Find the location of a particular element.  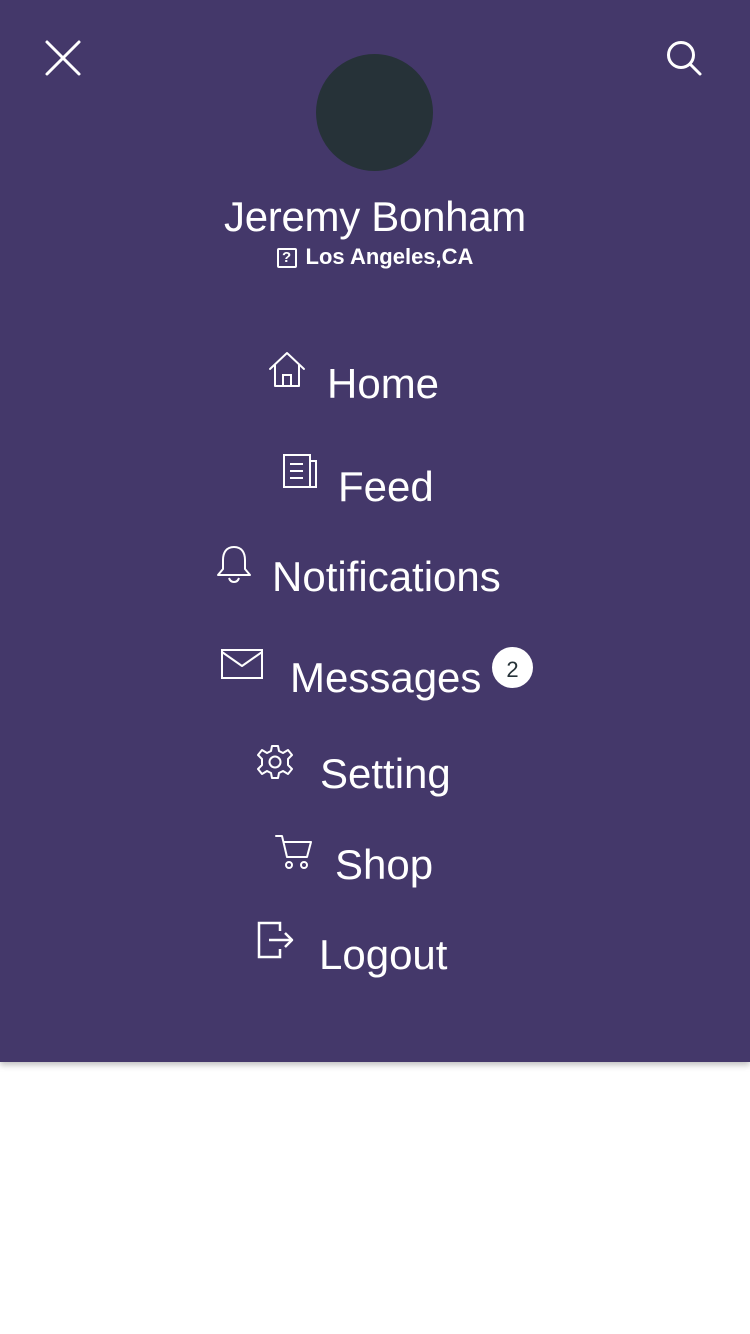

menu-item-label: Home is located at coordinates (383, 383).